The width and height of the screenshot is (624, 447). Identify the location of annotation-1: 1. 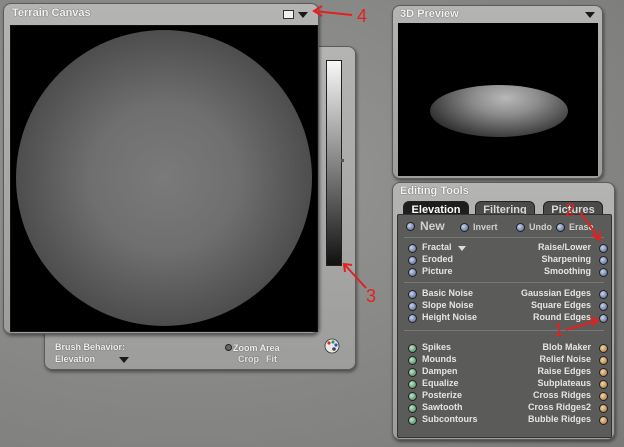
(559, 330).